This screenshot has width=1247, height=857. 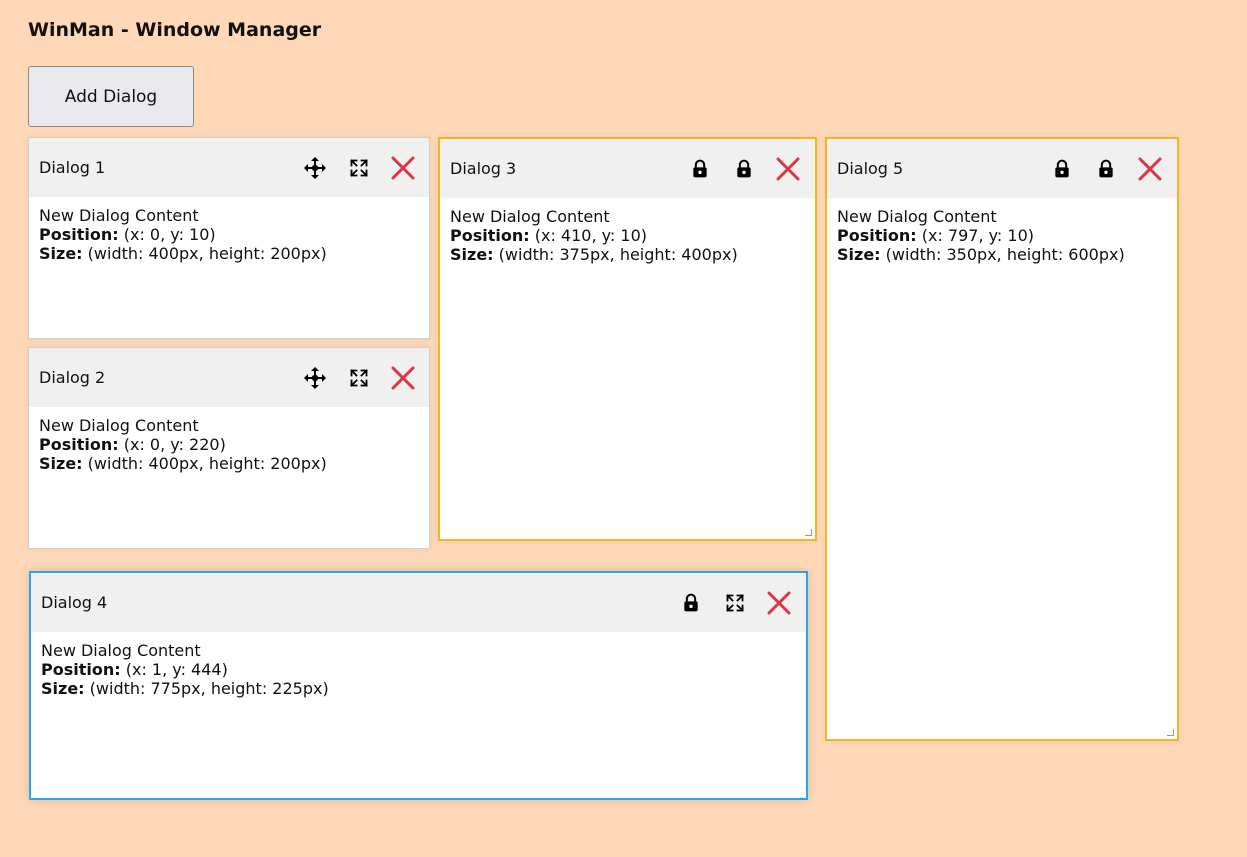 I want to click on dialog-header: Dialog 4, so click(x=418, y=602).